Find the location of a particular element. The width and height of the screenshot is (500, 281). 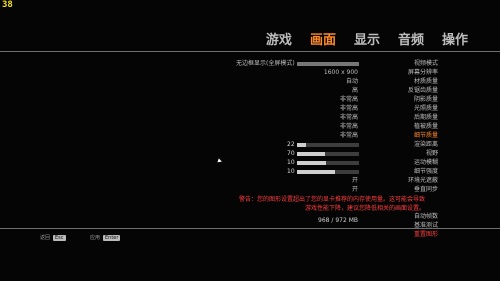

mode-indicator-fill is located at coordinates (328, 64).